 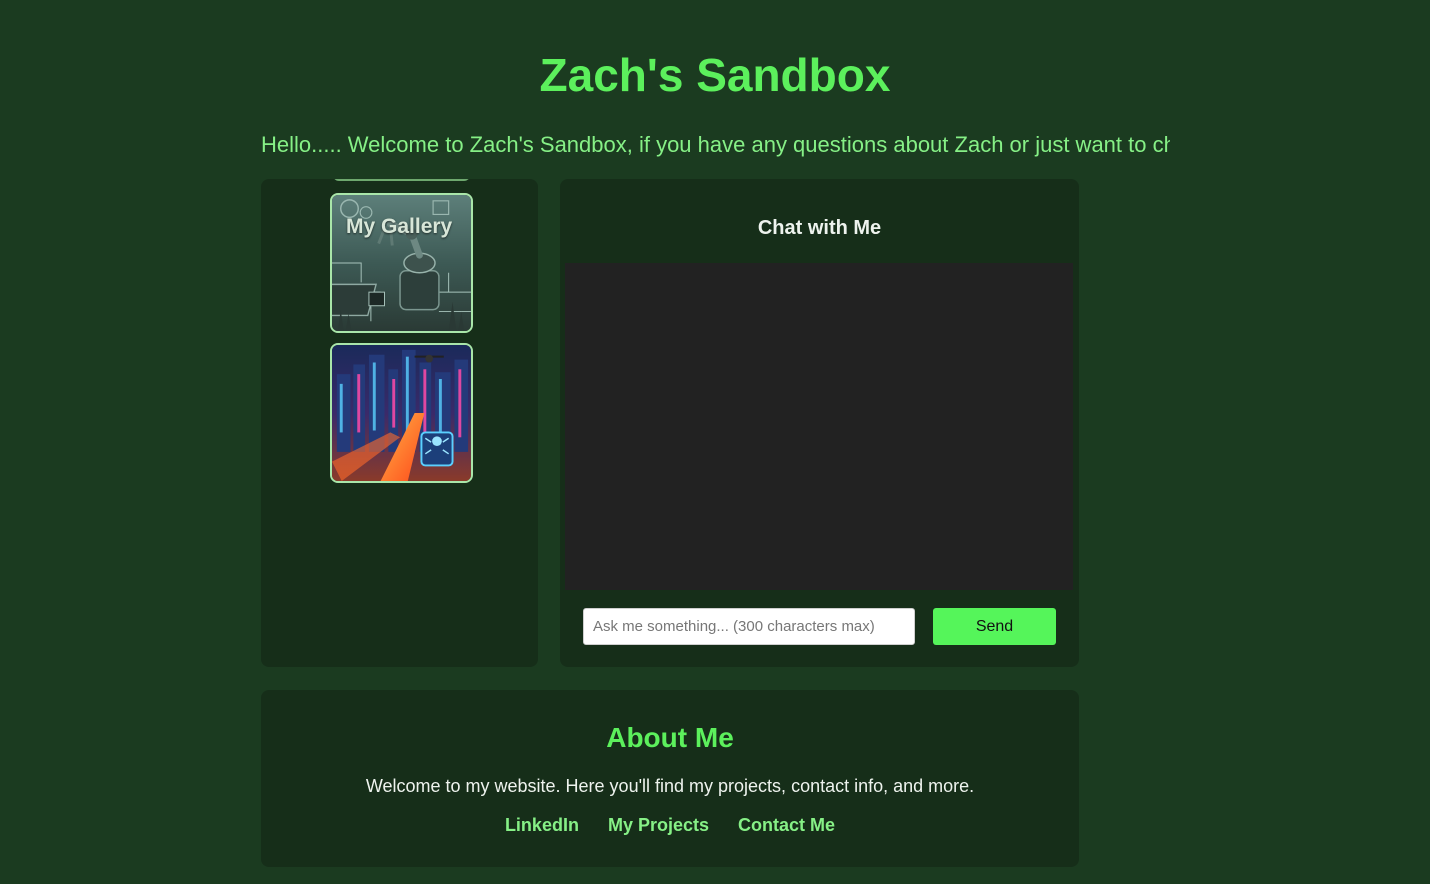 I want to click on gallery-panel: My Gallery, so click(x=399, y=423).